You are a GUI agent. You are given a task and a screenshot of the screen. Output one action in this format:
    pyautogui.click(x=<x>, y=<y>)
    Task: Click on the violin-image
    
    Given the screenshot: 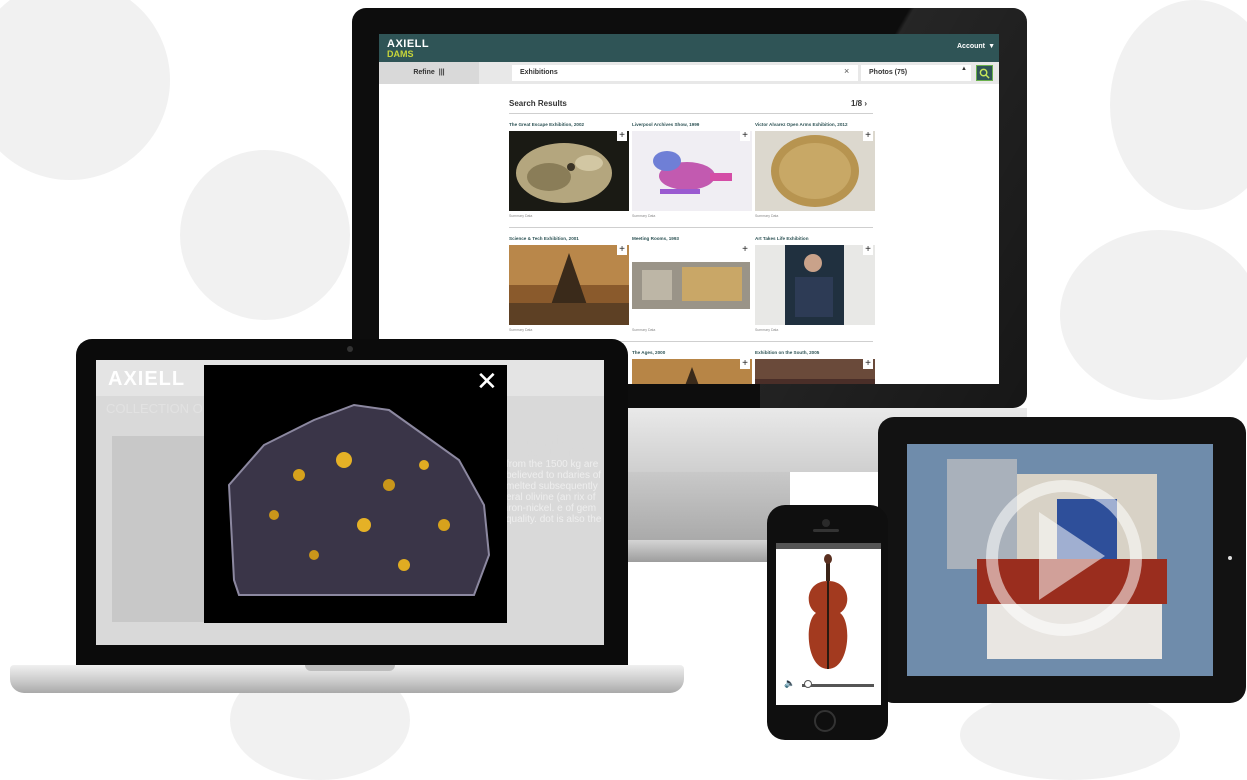 What is the action you would take?
    pyautogui.click(x=828, y=611)
    